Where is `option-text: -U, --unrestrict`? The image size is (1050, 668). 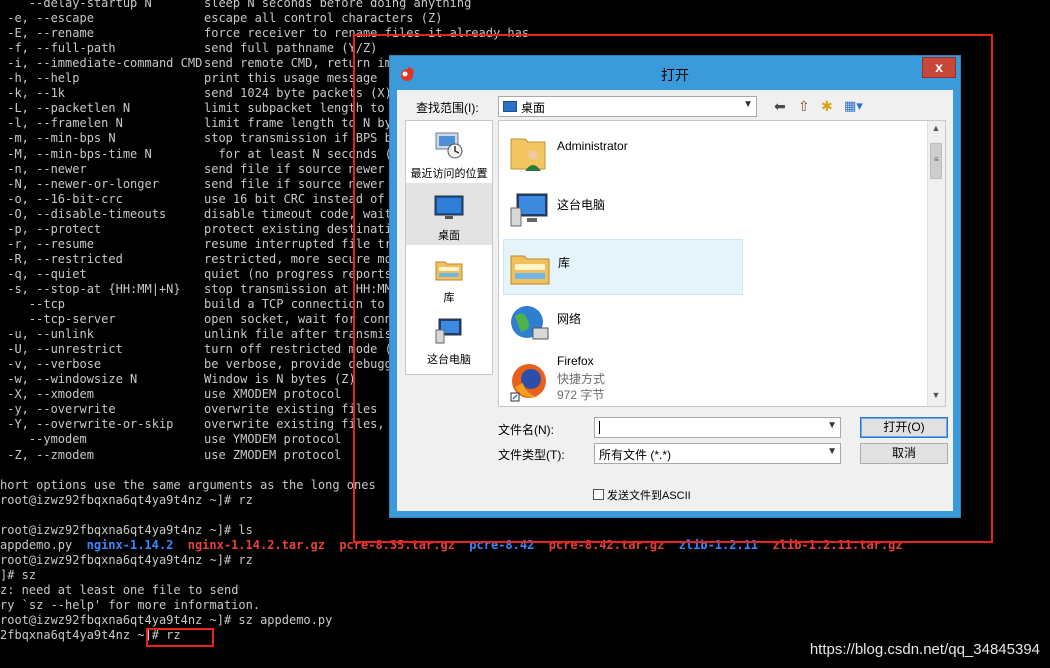 option-text: -U, --unrestrict is located at coordinates (61, 349).